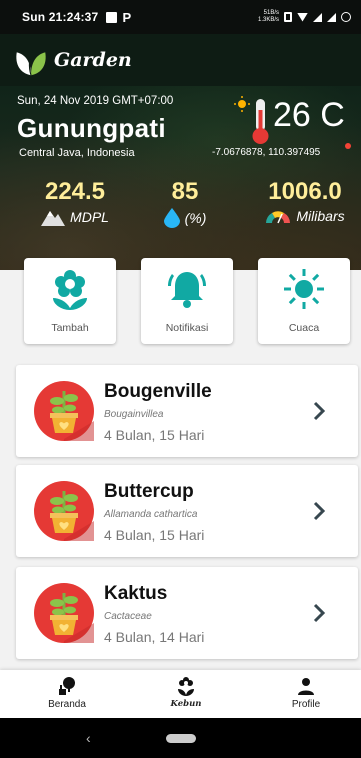 Image resolution: width=361 pixels, height=758 pixels. What do you see at coordinates (93, 60) in the screenshot?
I see `app-title: Garden` at bounding box center [93, 60].